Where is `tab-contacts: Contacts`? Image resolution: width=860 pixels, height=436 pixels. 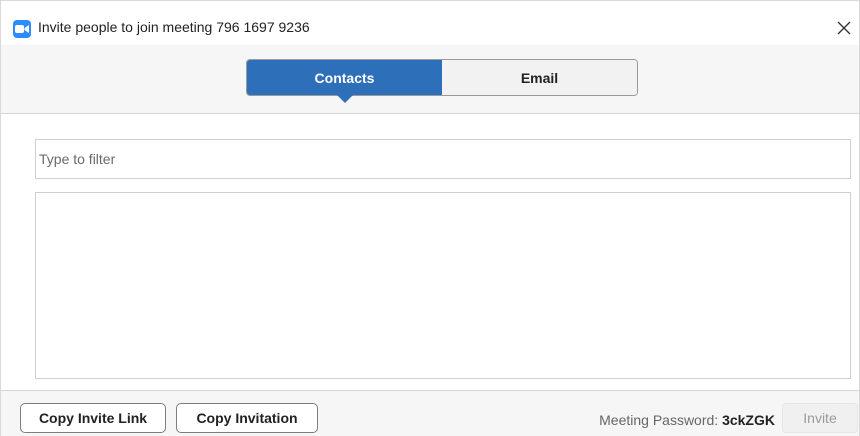 tab-contacts: Contacts is located at coordinates (344, 81).